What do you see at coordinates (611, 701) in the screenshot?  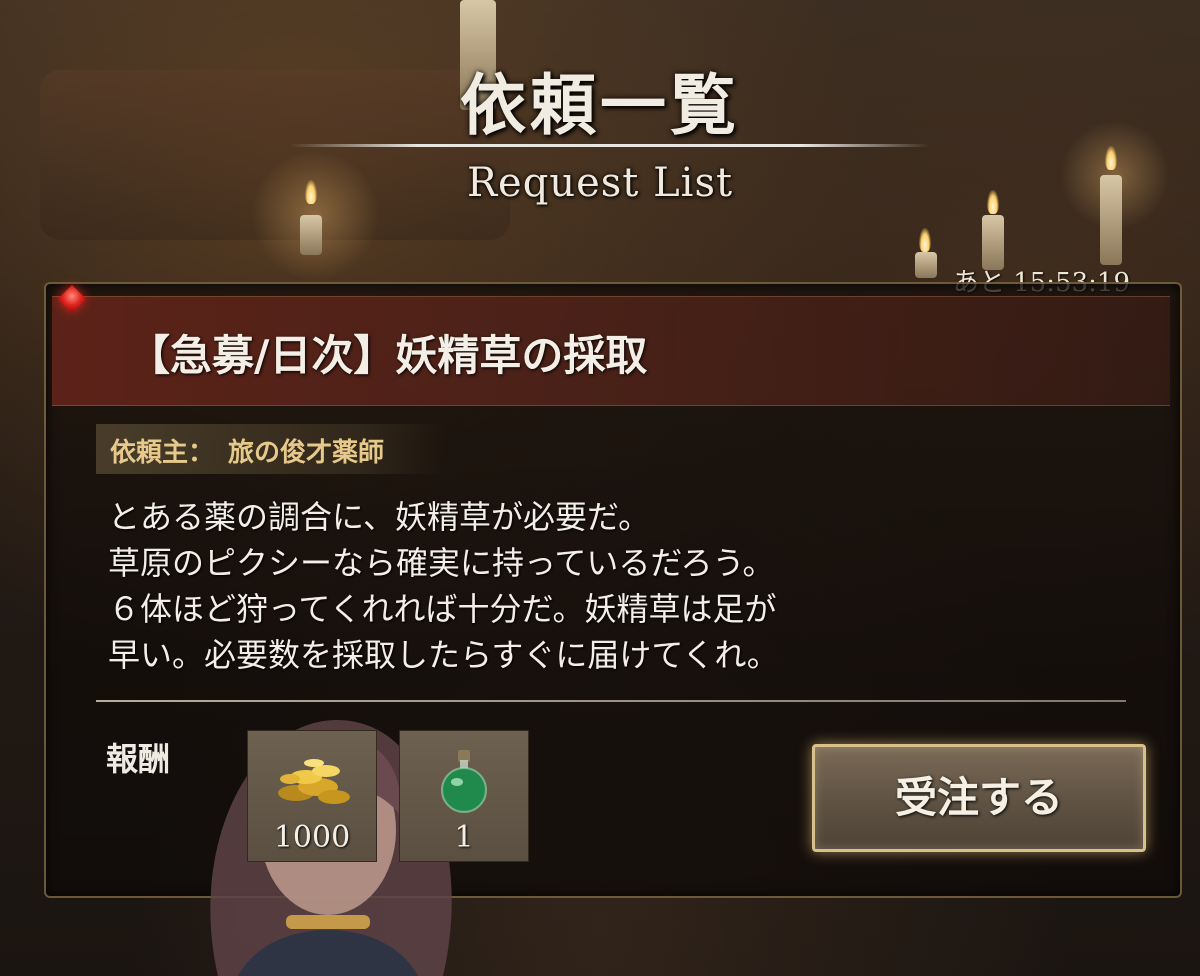 I see `reward-divider` at bounding box center [611, 701].